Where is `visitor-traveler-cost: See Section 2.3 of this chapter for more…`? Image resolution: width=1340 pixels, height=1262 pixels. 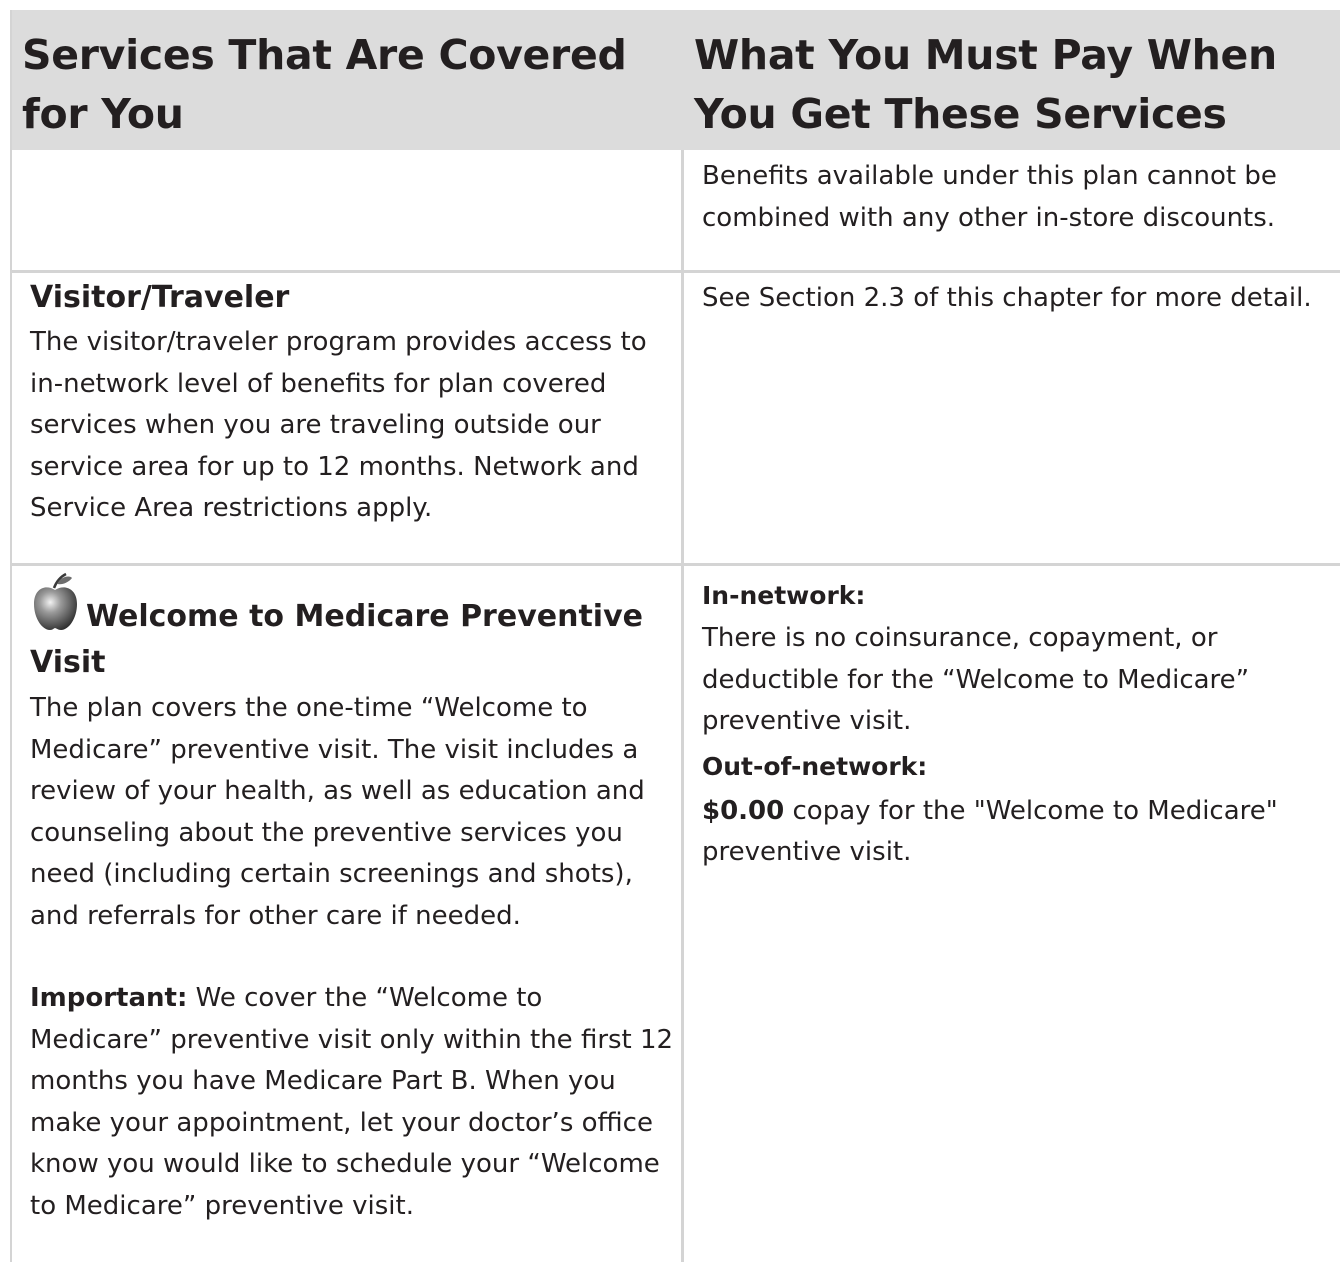 visitor-traveler-cost: See Section 2.3 of this chapter for more… is located at coordinates (1007, 298).